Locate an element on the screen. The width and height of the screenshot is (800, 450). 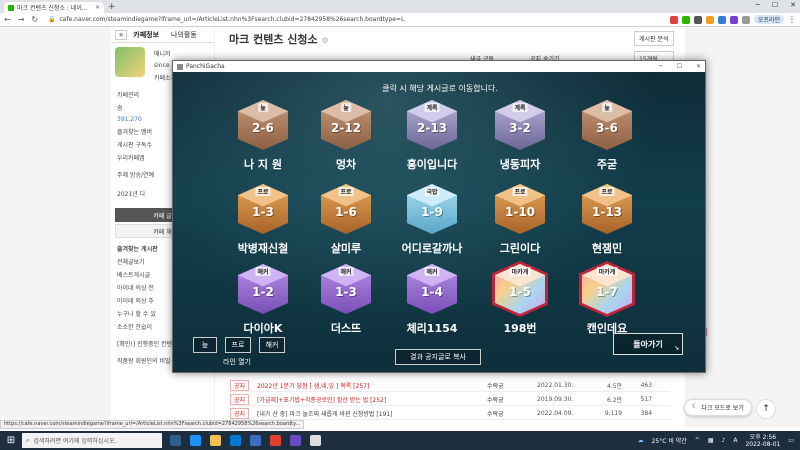
cube-icon: 국밥 1-9 is located at coordinates (432, 209).